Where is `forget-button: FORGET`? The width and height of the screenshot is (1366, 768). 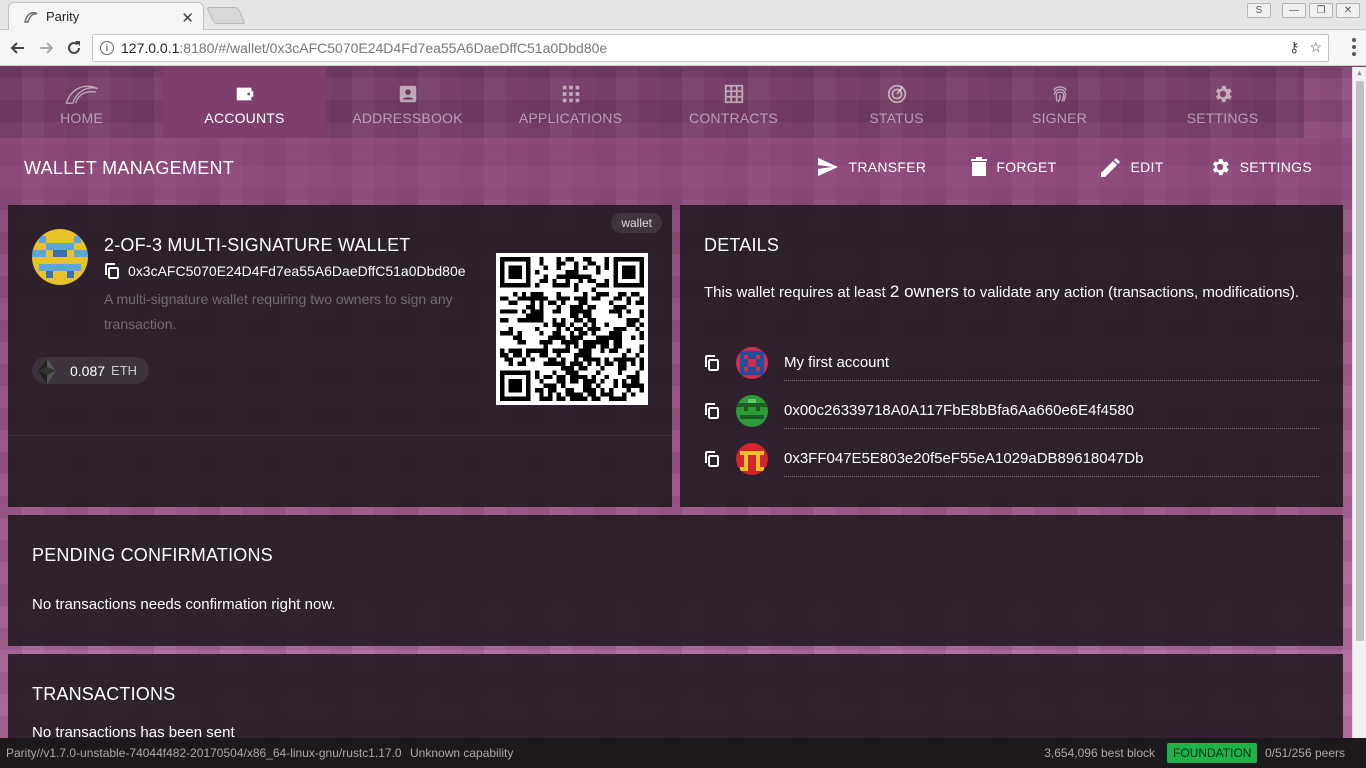
forget-button: FORGET is located at coordinates (1013, 167).